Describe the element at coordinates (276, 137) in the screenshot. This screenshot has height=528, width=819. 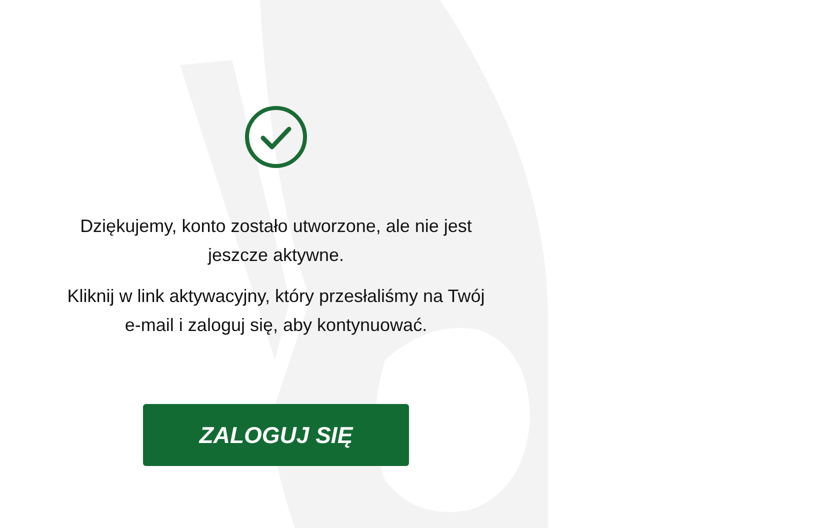
I see `checkmark-icon` at that location.